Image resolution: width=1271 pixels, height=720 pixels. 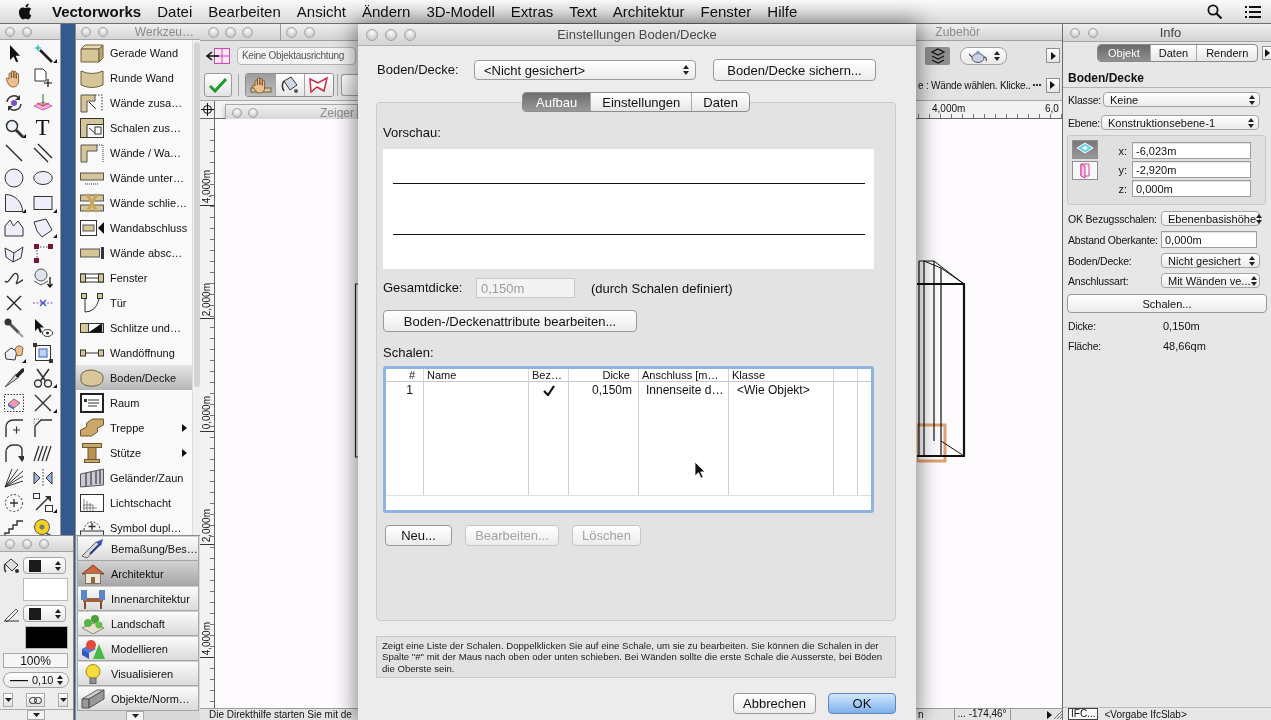 I want to click on ok-button: OK, so click(x=862, y=703).